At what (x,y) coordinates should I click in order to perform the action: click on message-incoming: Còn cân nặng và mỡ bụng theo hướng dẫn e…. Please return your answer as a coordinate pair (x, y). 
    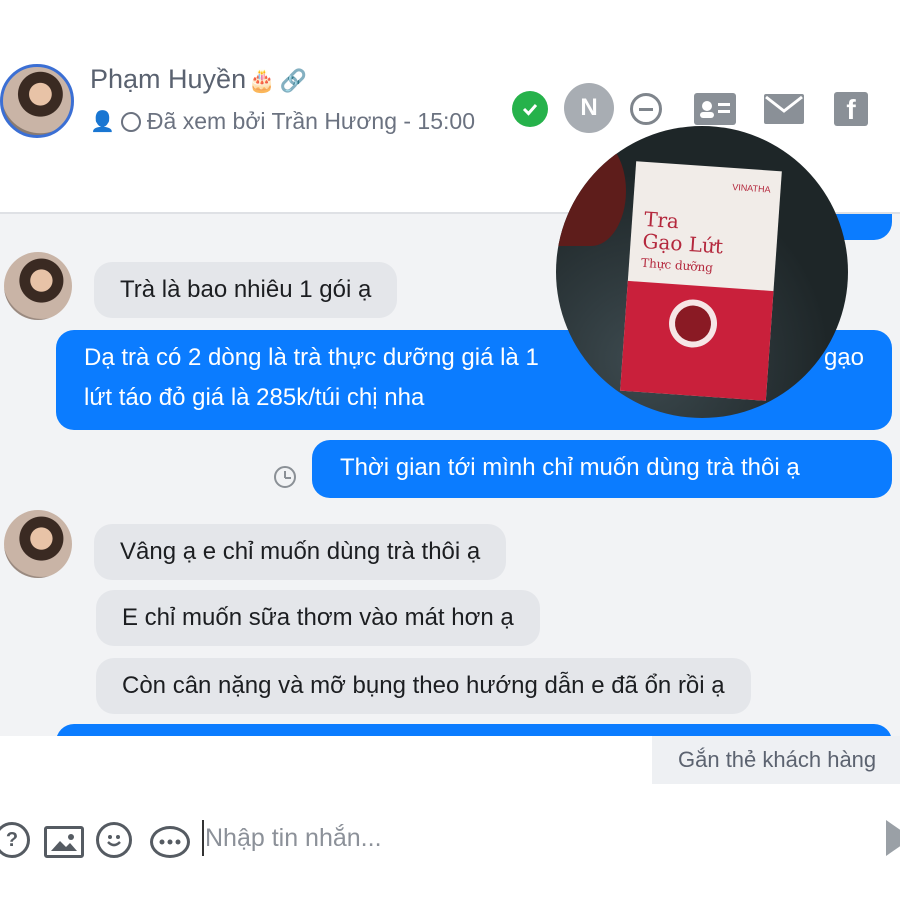
    Looking at the image, I should click on (423, 686).